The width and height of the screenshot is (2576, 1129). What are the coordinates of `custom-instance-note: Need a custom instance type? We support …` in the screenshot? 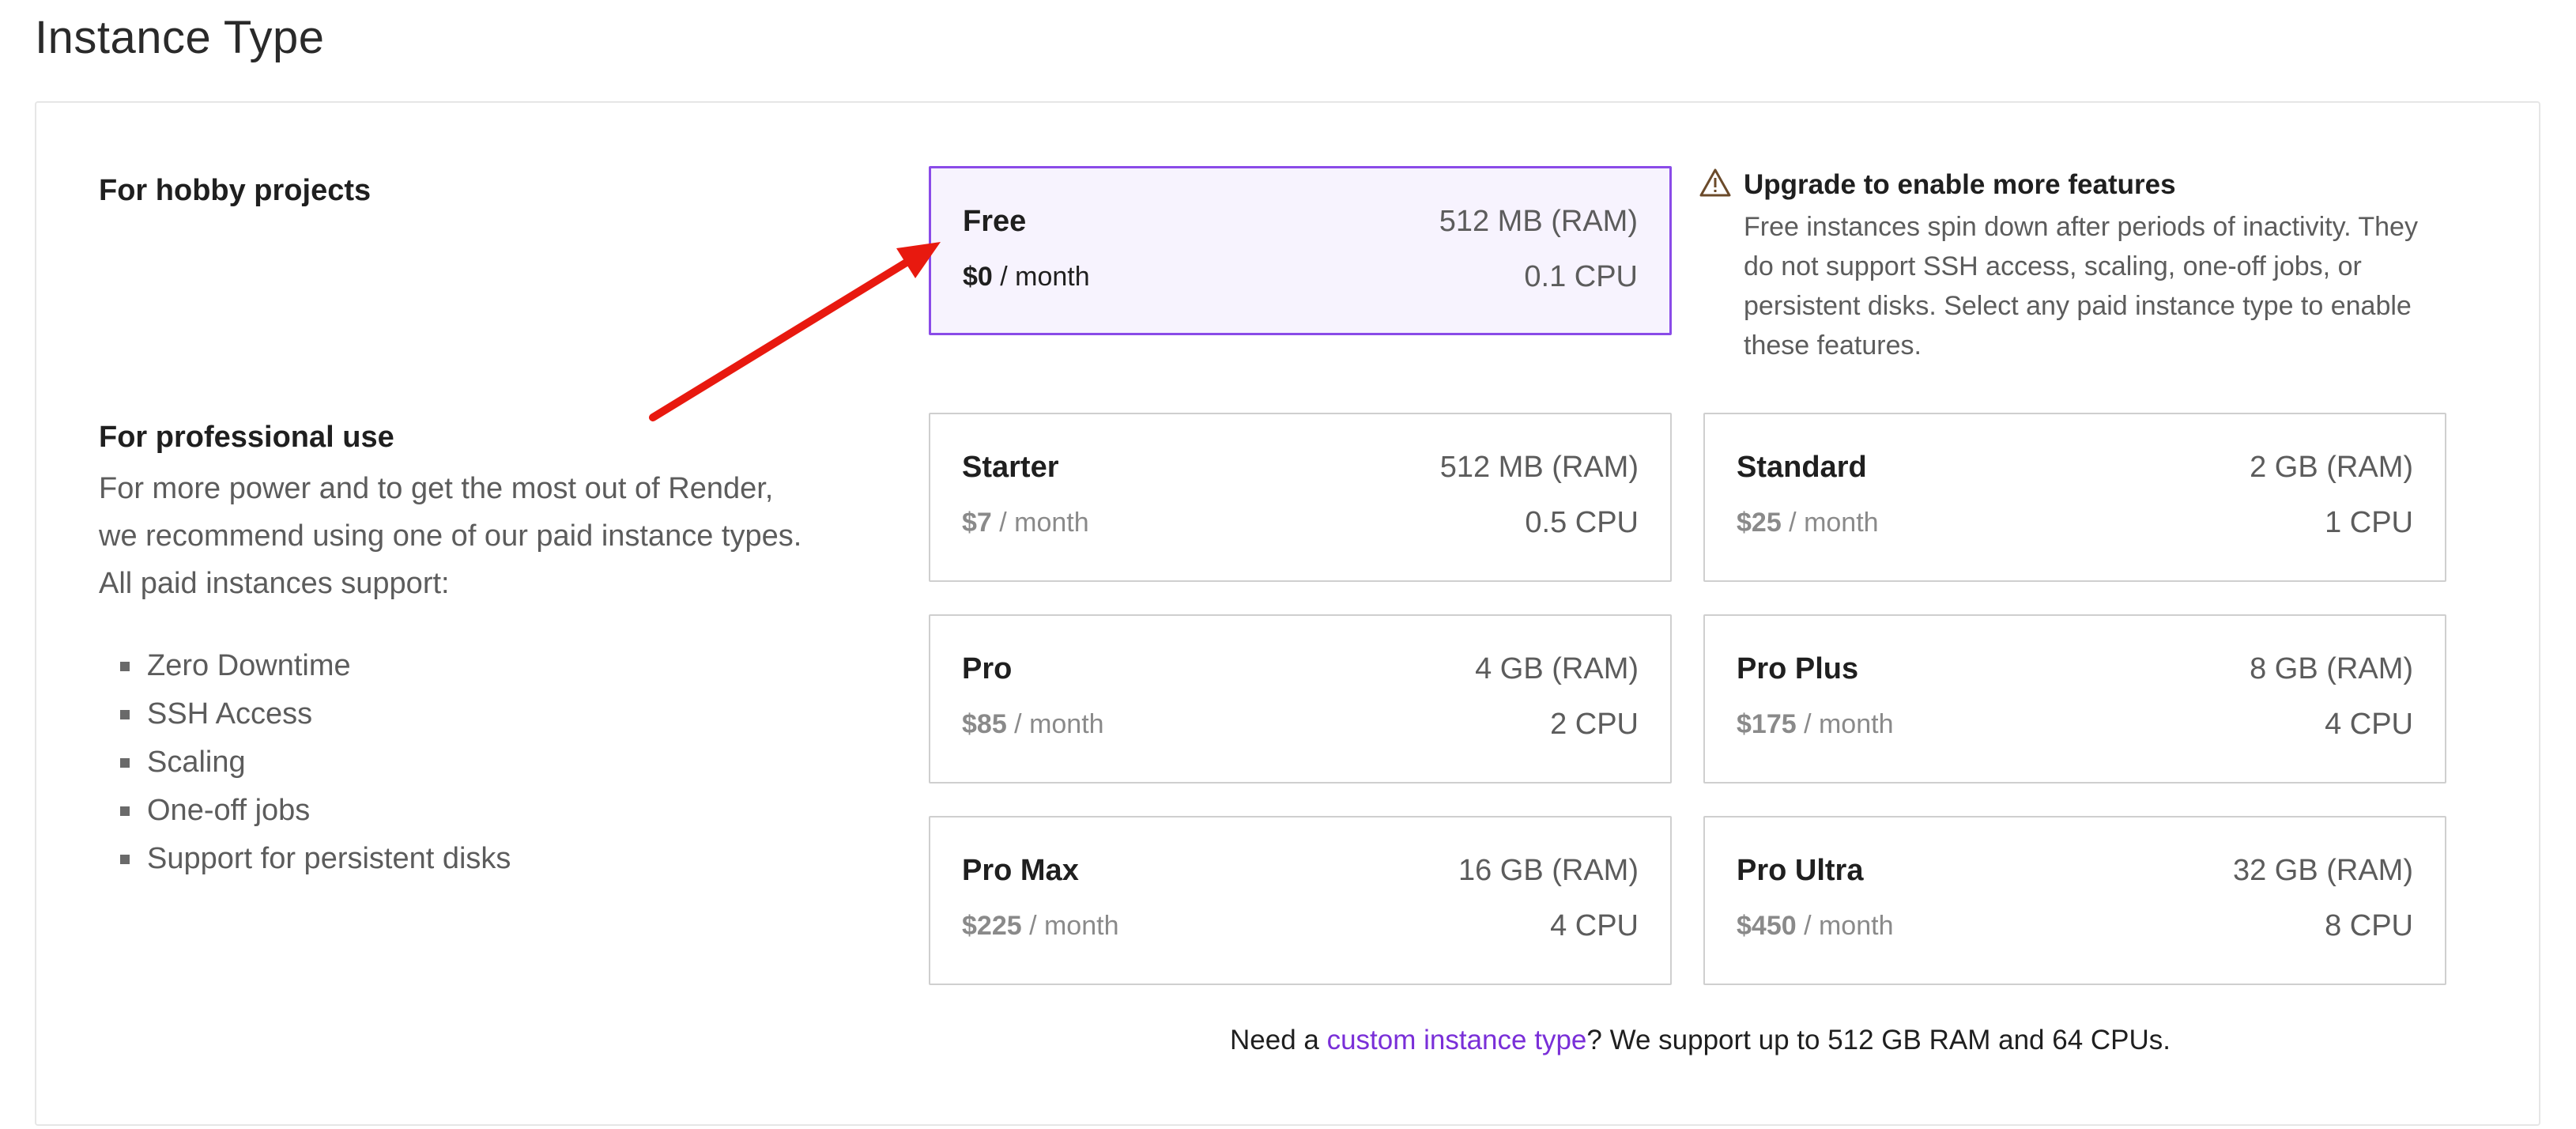 It's located at (1700, 1040).